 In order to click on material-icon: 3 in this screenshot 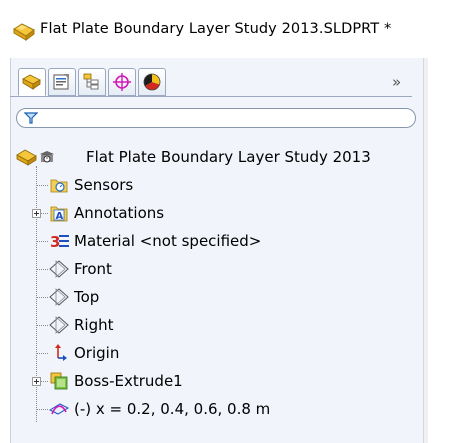, I will do `click(59, 241)`.